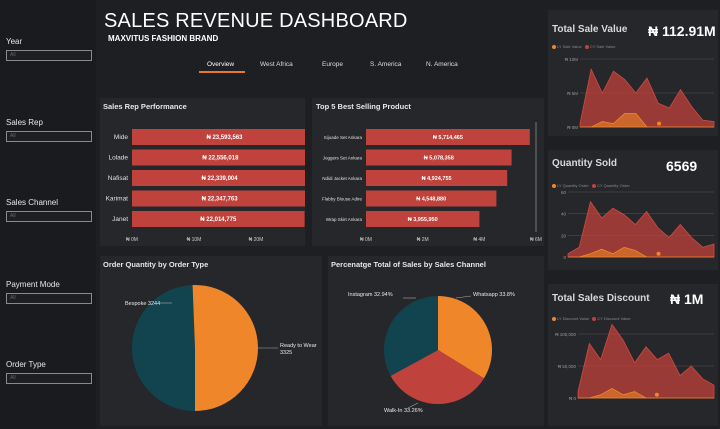 The height and width of the screenshot is (429, 720). Describe the element at coordinates (342, 178) in the screenshot. I see `category-label: Ndidi Jacket Ankara` at that location.